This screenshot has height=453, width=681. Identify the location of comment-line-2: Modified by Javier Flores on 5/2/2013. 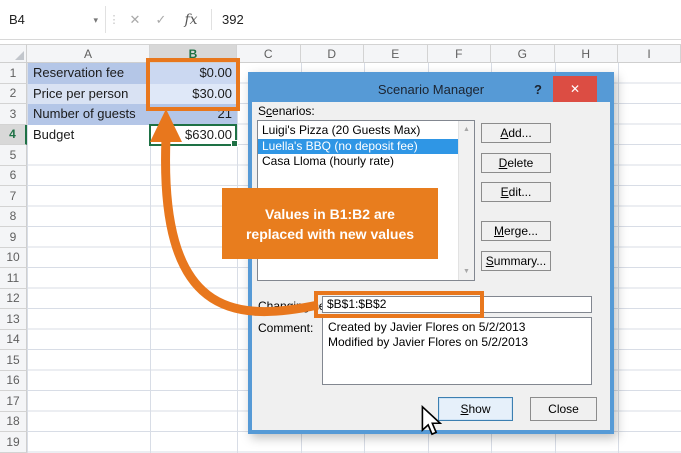
(428, 342).